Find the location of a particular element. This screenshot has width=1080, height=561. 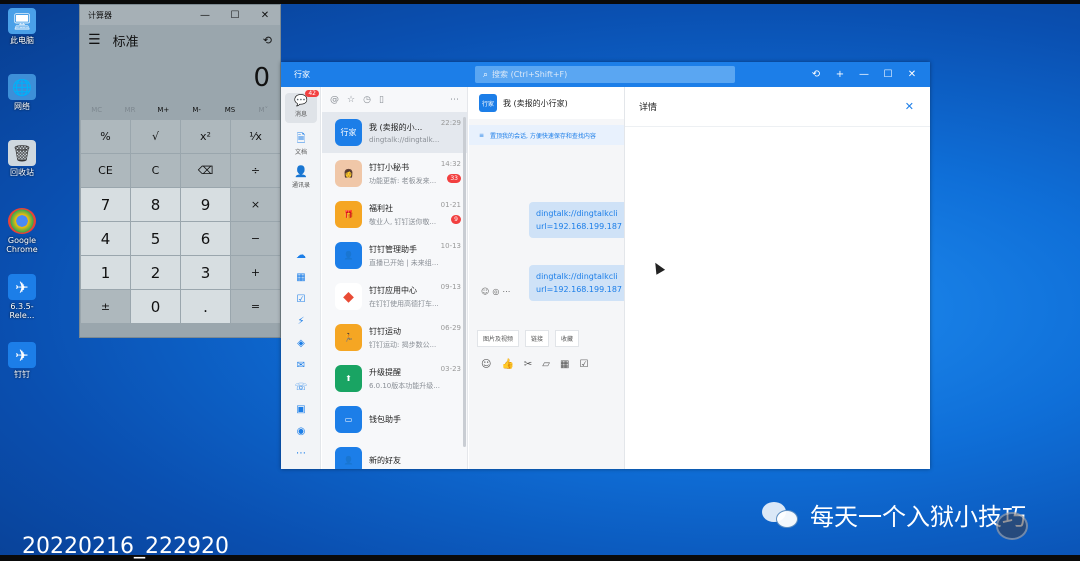

key-percent: % is located at coordinates (105, 136).